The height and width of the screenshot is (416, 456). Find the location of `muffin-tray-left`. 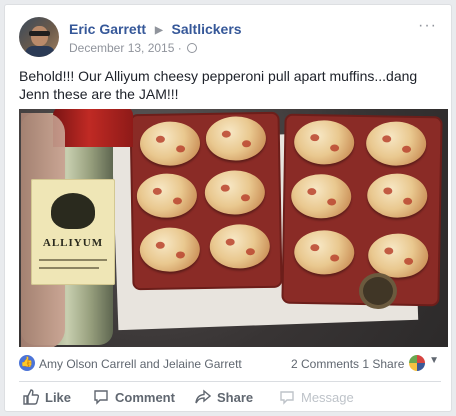

muffin-tray-left is located at coordinates (206, 201).